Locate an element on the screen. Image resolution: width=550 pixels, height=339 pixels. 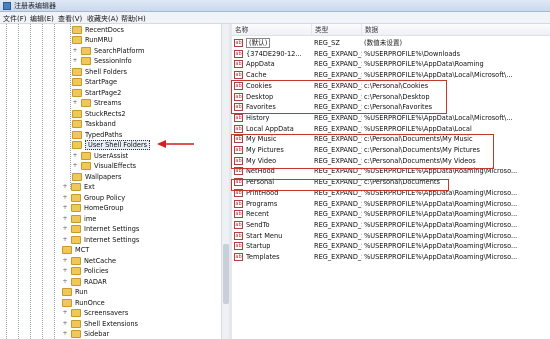
tree-item: User Shell Folders is located at coordinates (111, 145).